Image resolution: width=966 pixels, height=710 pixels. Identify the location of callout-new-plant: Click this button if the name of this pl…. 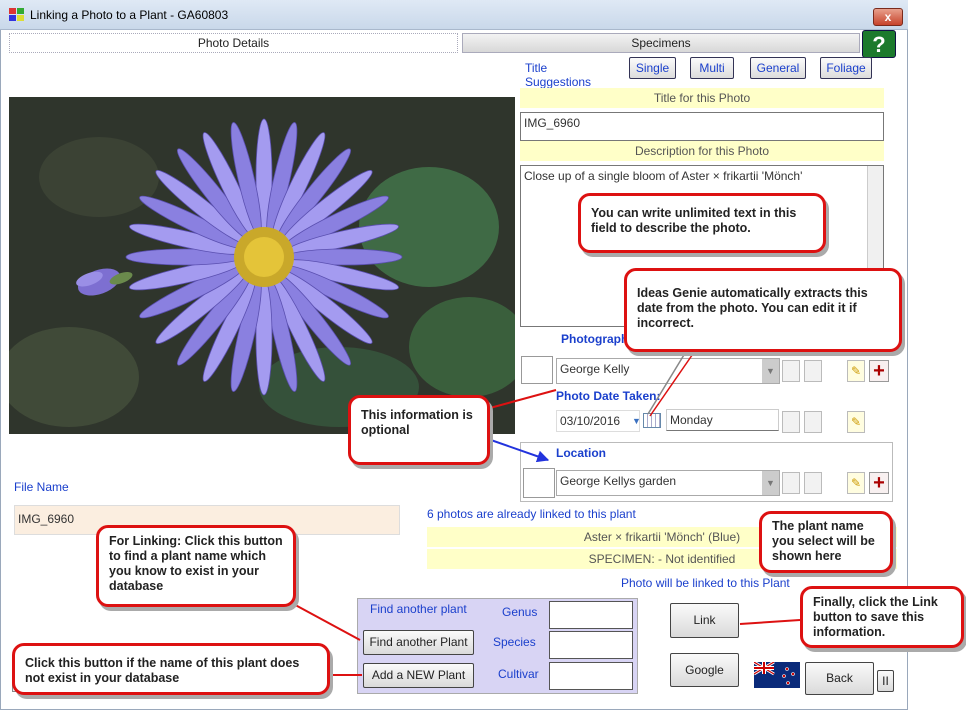
(171, 669).